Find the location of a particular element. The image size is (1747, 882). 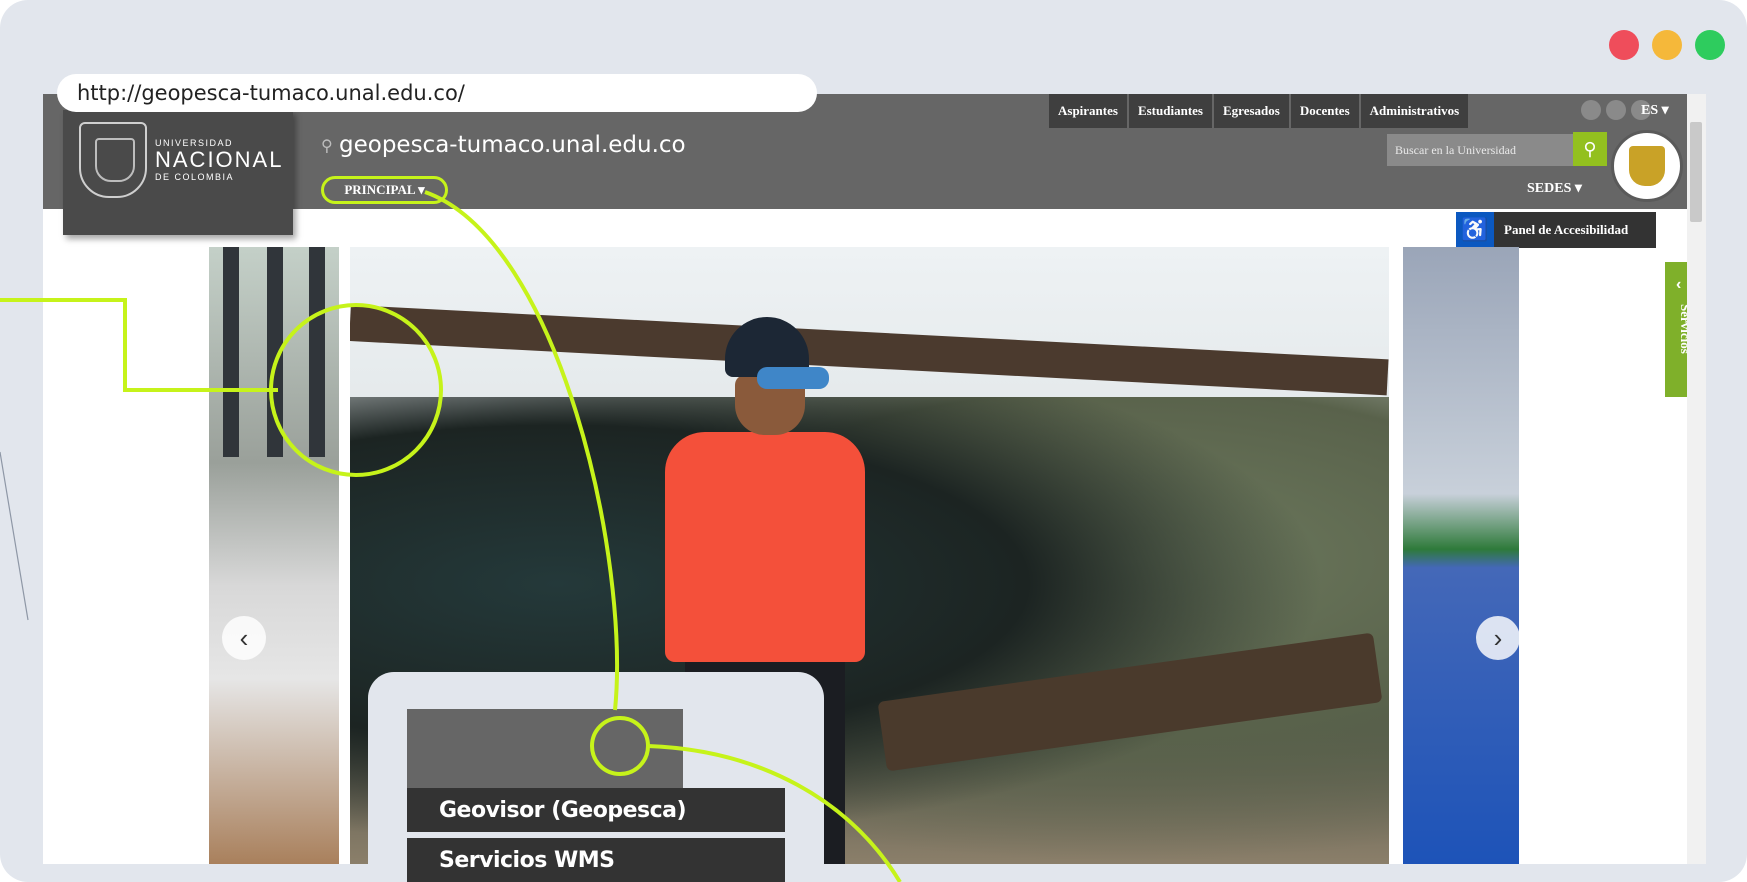

carousel-slide-previous is located at coordinates (274, 555).